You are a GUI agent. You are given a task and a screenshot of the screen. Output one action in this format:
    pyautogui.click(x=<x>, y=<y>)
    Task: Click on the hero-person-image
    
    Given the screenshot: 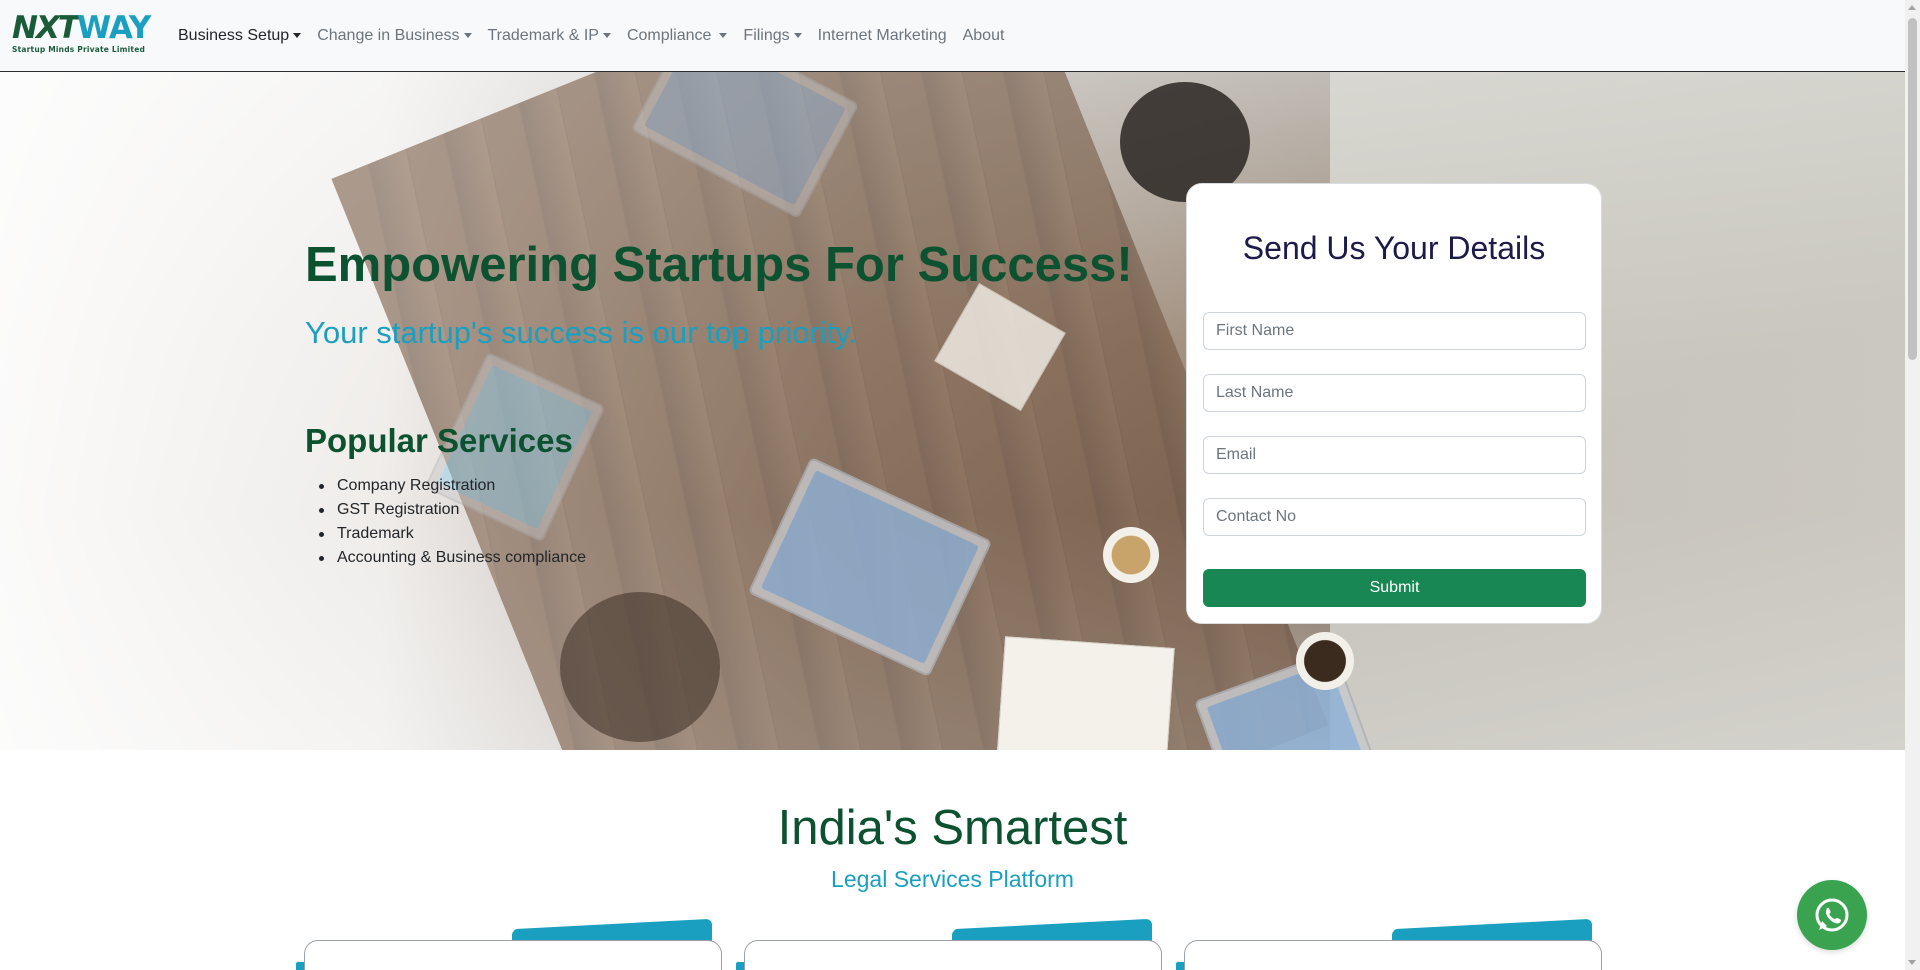 What is the action you would take?
    pyautogui.click(x=640, y=667)
    